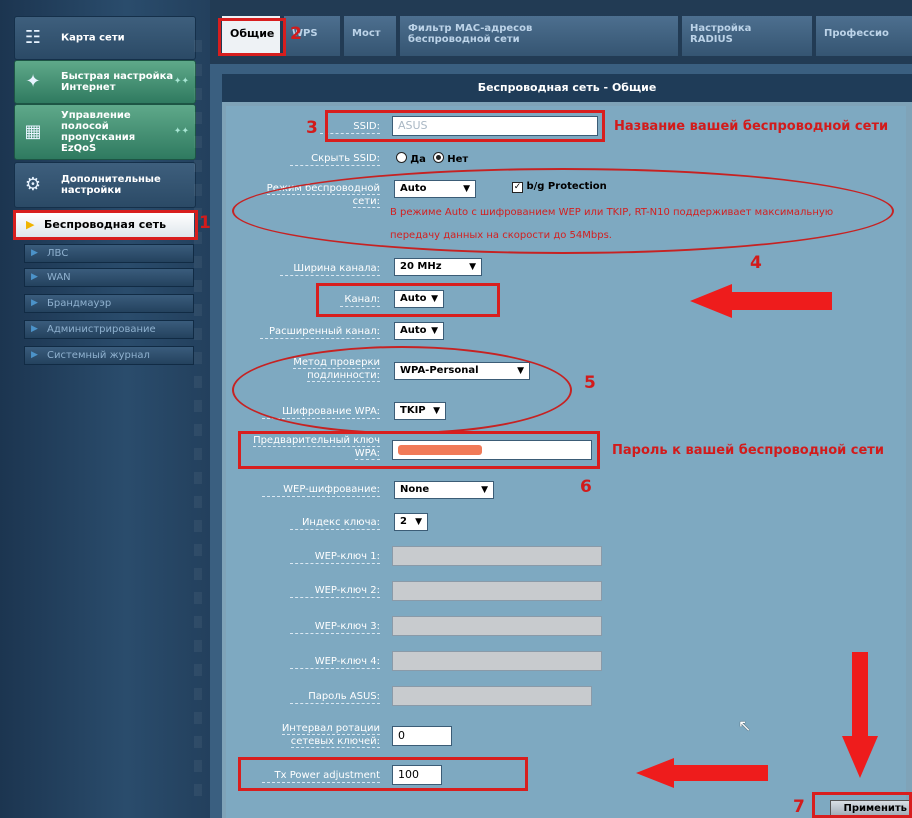  What do you see at coordinates (418, 159) in the screenshot?
I see `hide-ssid-yes-label: Да` at bounding box center [418, 159].